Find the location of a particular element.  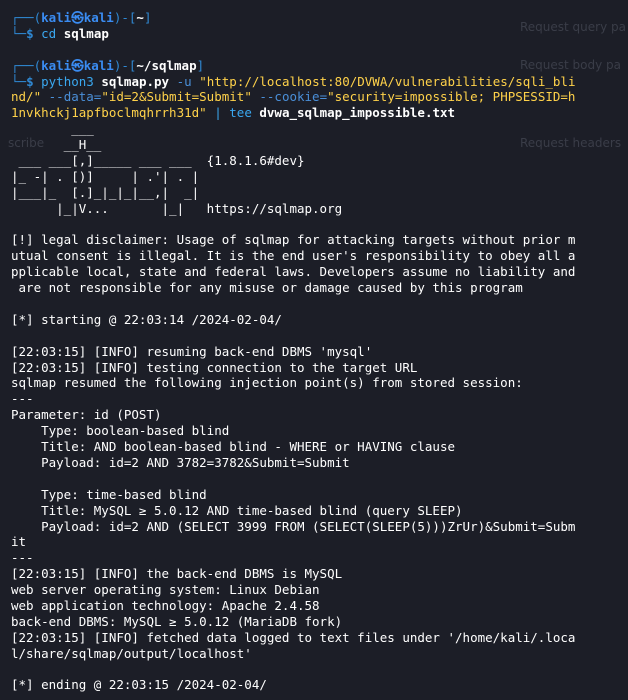

command-name: python3 is located at coordinates (67, 81).